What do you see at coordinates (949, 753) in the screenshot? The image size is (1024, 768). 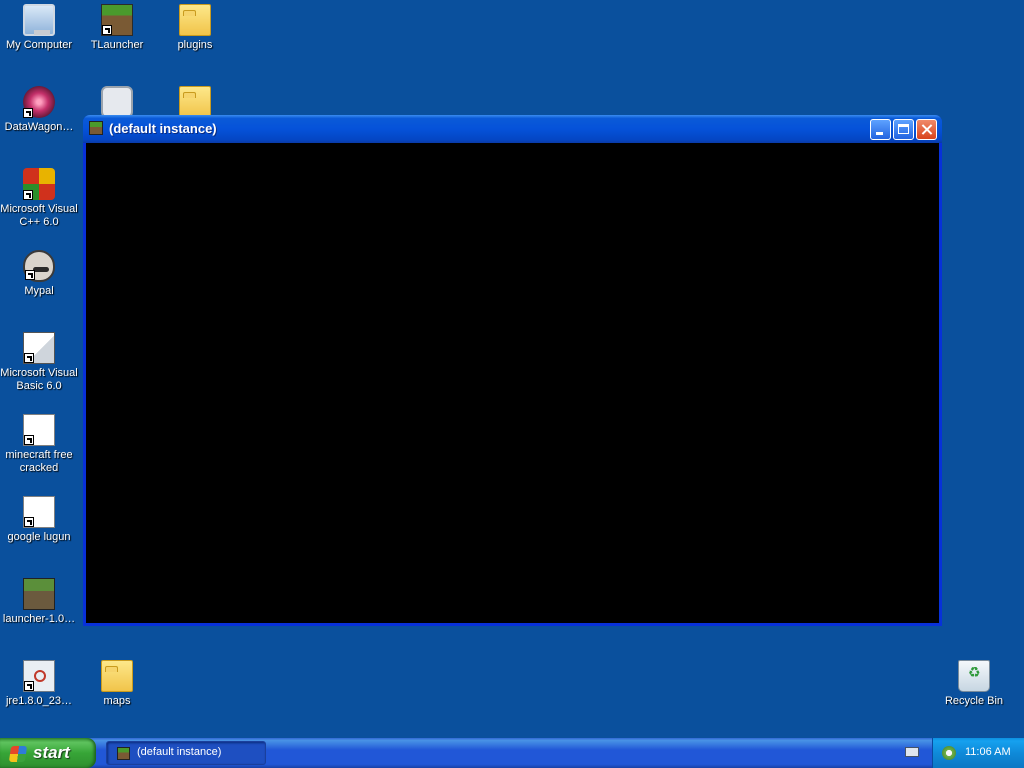 I see `network-icon` at bounding box center [949, 753].